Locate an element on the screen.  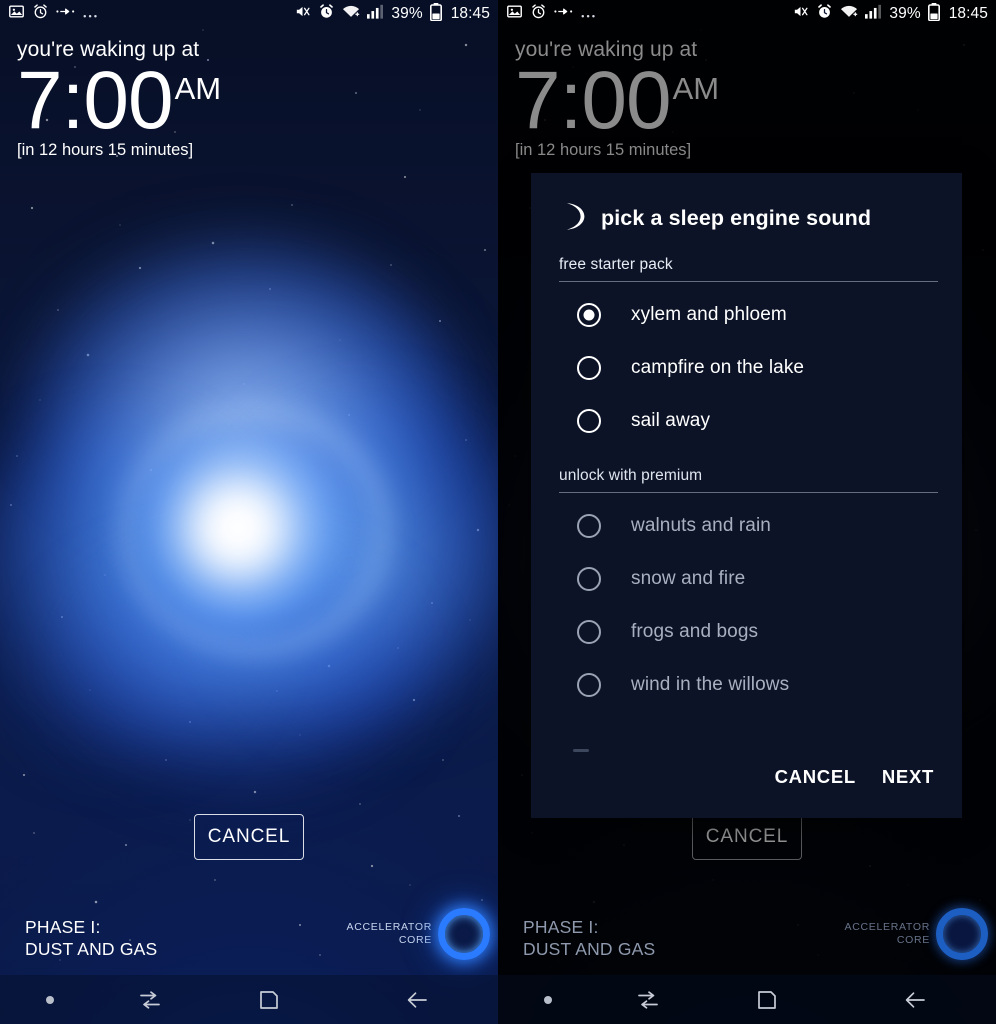
sound-option-label: xylem and phloem is located at coordinates (709, 314).